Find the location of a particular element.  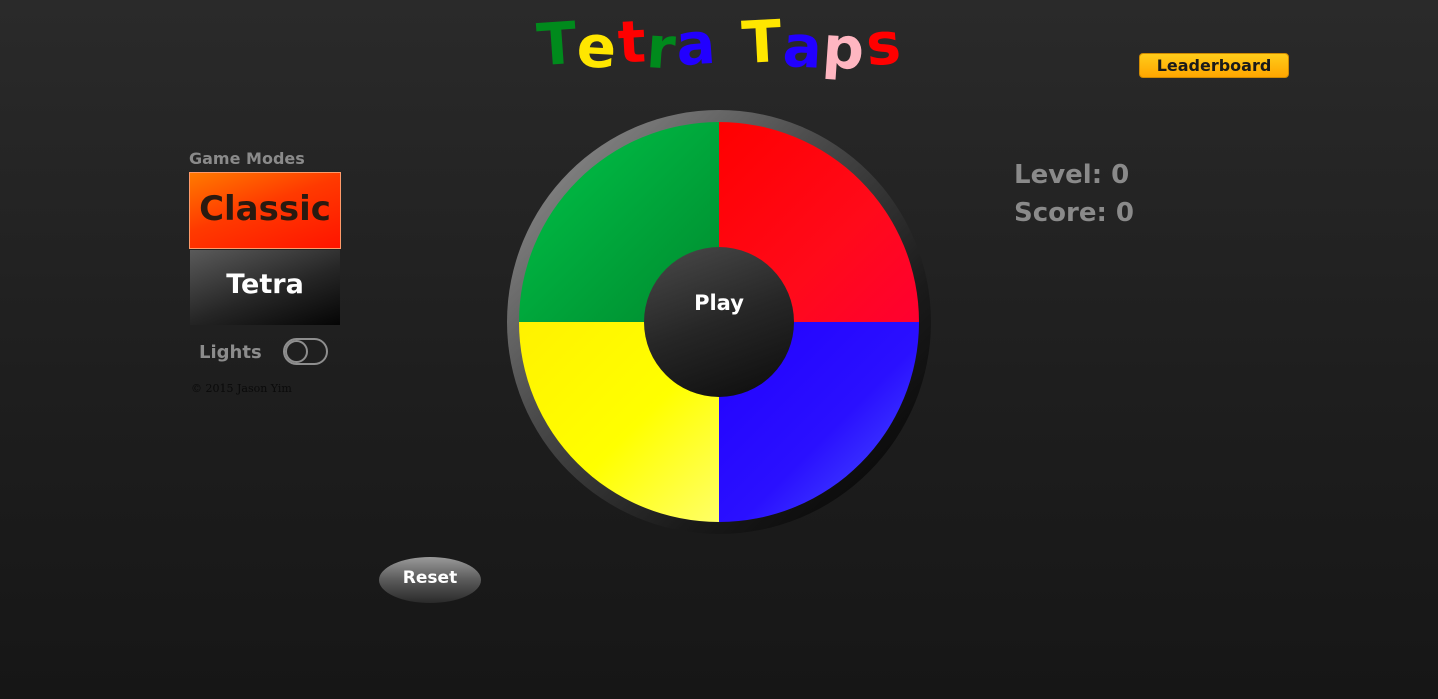

lights-toggle is located at coordinates (305, 351).